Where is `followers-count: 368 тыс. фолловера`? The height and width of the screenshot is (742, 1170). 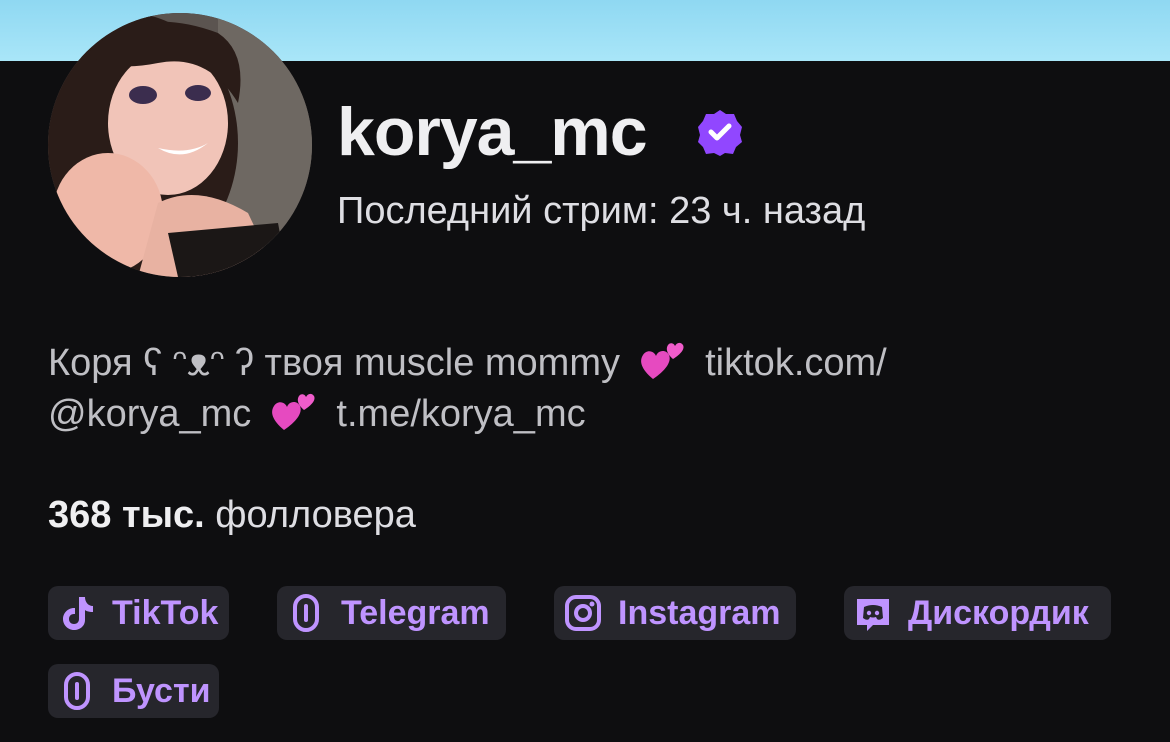 followers-count: 368 тыс. фолловера is located at coordinates (232, 515).